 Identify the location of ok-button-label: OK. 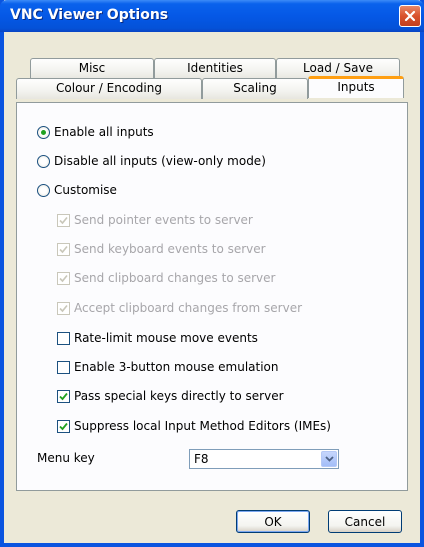
(273, 521).